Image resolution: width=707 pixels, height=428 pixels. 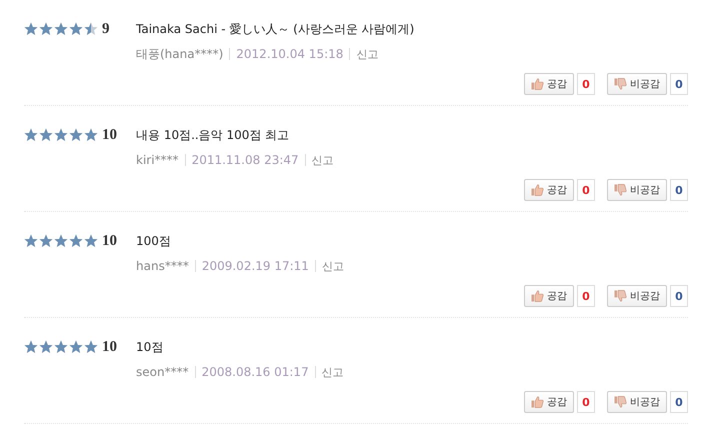 What do you see at coordinates (245, 160) in the screenshot?
I see `review-date: 2011.11.08 23:47` at bounding box center [245, 160].